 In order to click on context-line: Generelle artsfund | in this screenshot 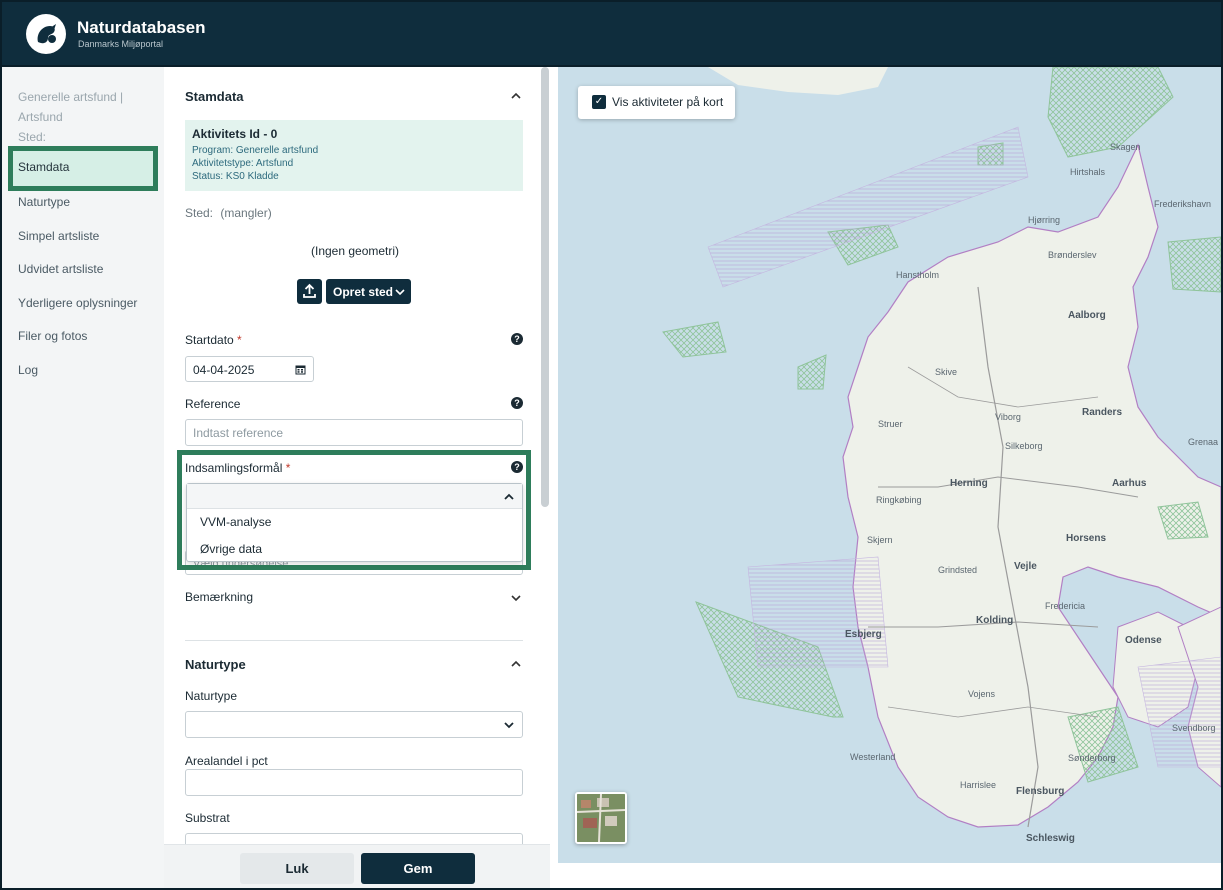, I will do `click(71, 97)`.